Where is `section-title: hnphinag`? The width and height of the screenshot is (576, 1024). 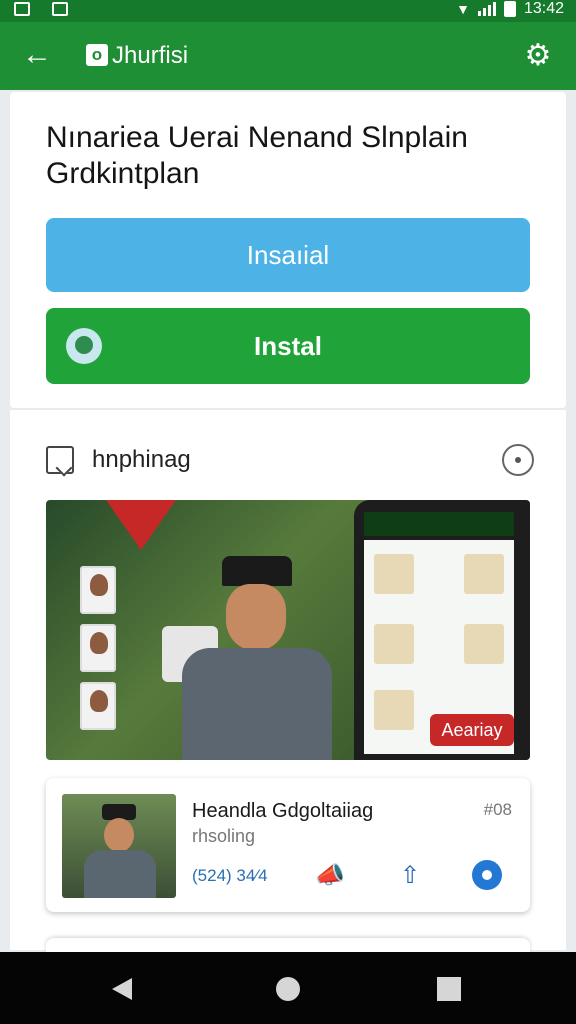 section-title: hnphinag is located at coordinates (141, 459).